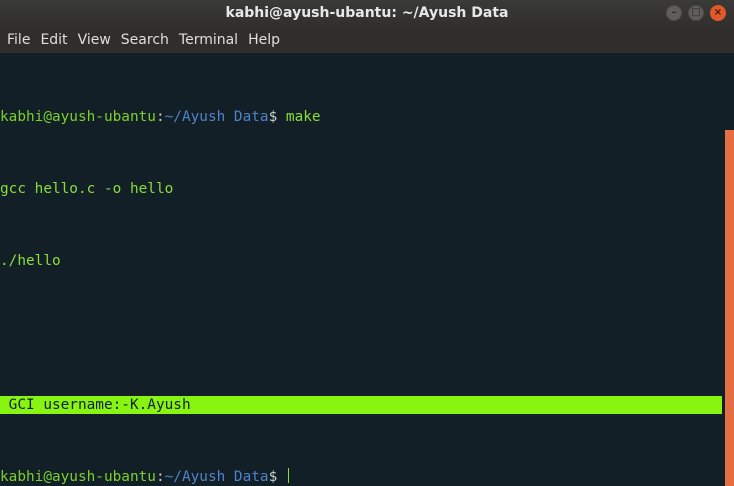  I want to click on maximize-icon: □, so click(696, 13).